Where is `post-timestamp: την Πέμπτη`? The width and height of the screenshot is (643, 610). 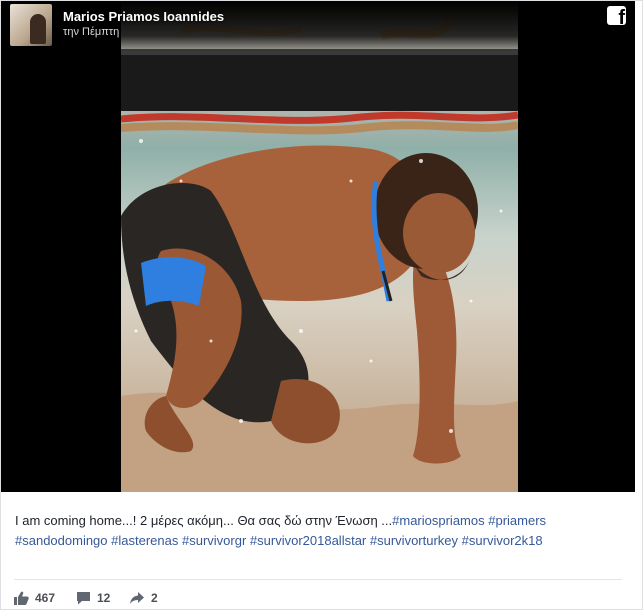 post-timestamp: την Πέμπτη is located at coordinates (91, 32).